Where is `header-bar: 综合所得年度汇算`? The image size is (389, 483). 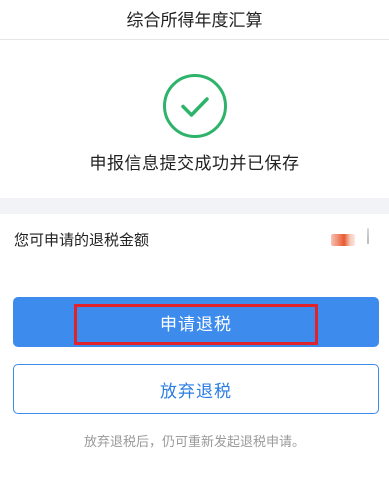 header-bar: 综合所得年度汇算 is located at coordinates (194, 20).